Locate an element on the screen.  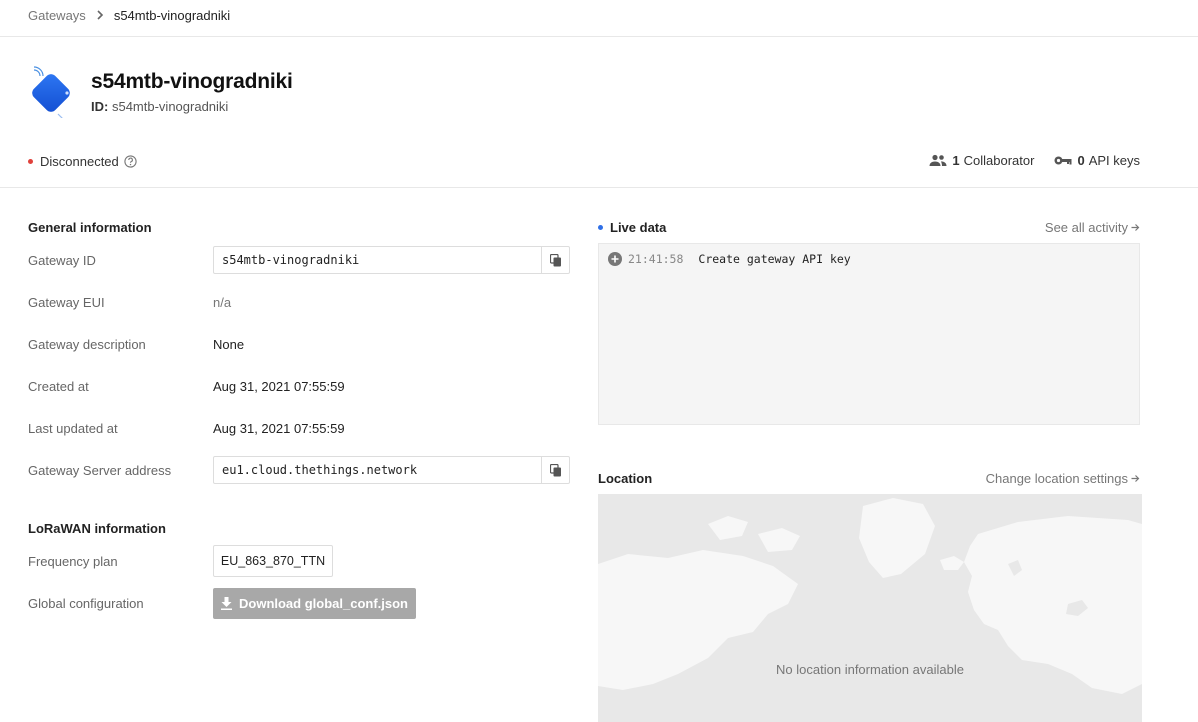
live-data-label: Live data is located at coordinates (638, 227).